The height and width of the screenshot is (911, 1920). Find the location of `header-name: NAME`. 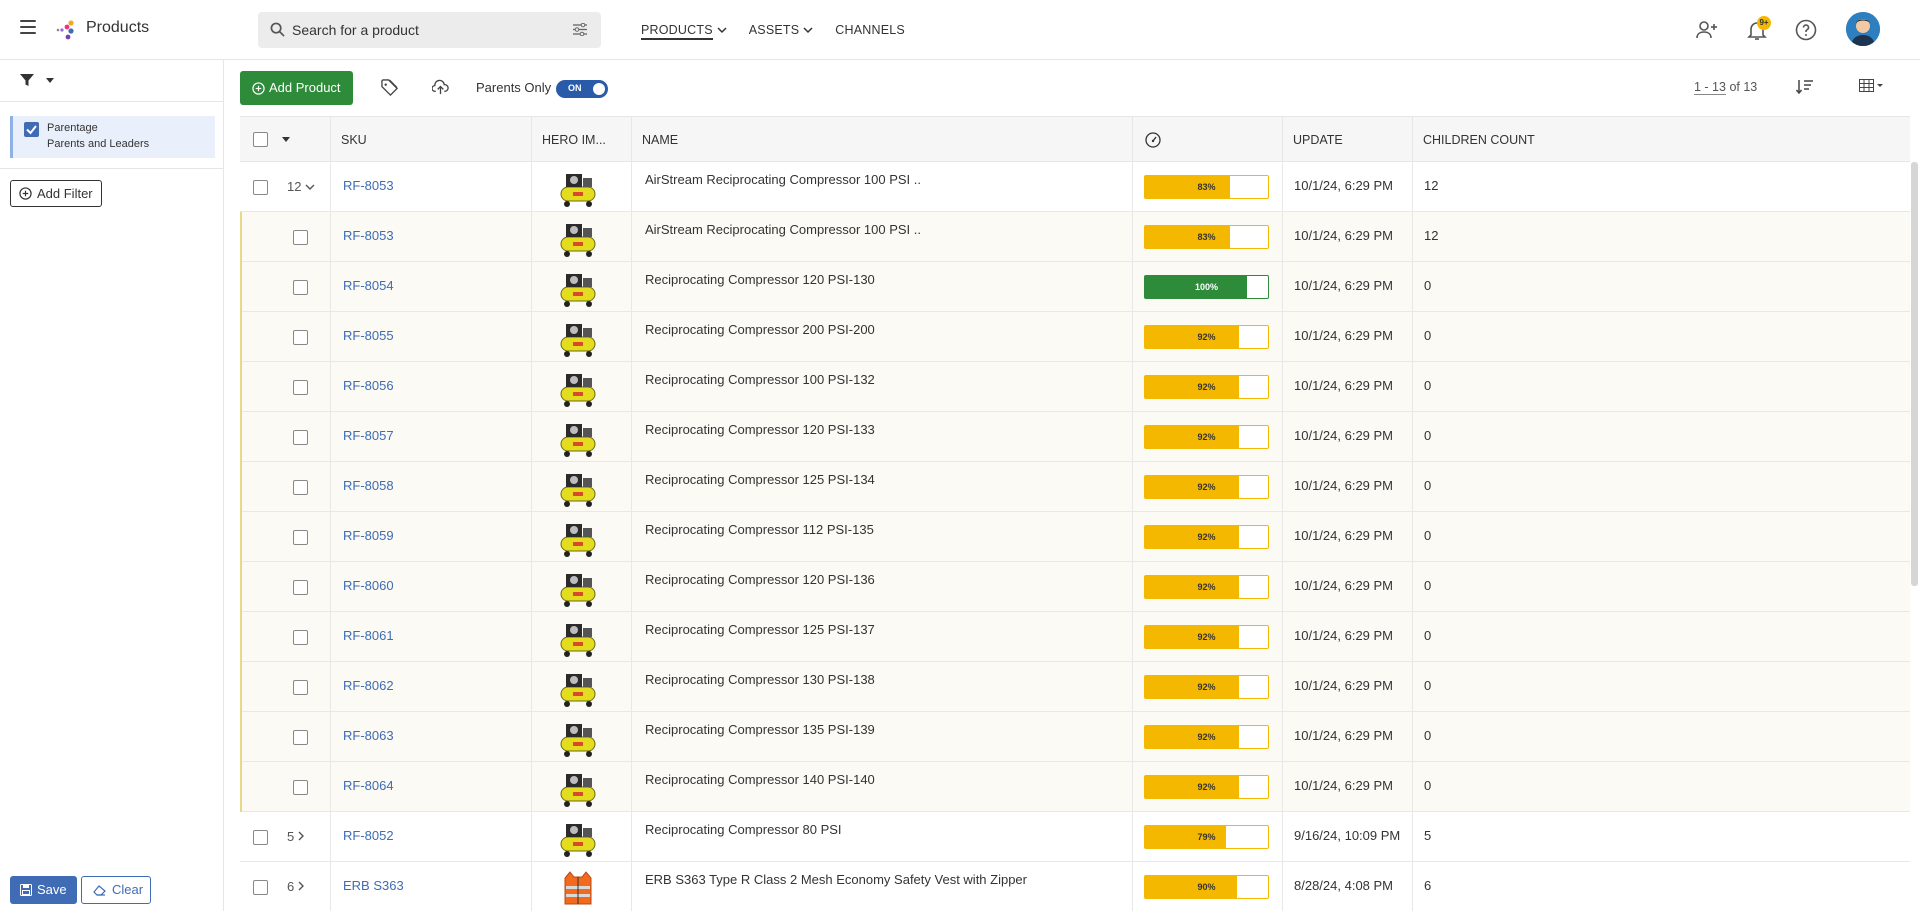

header-name: NAME is located at coordinates (881, 140).